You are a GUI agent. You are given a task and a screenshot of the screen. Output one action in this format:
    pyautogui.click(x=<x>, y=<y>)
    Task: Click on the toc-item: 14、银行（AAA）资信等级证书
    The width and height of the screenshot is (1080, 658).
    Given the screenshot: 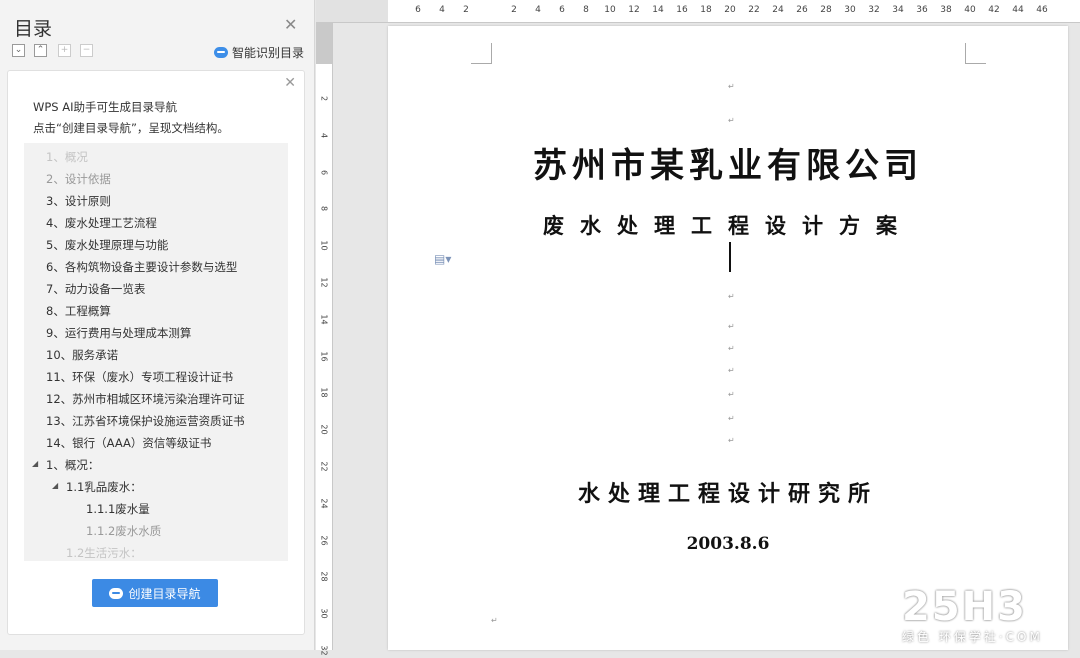 What is the action you would take?
    pyautogui.click(x=128, y=443)
    